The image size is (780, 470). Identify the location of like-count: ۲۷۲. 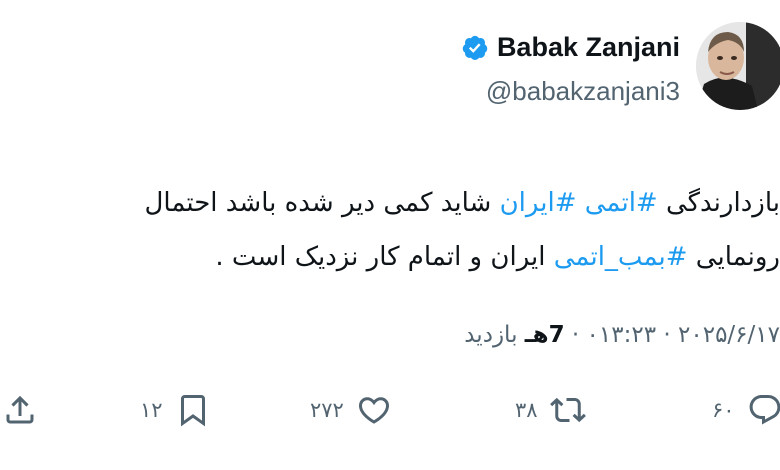
(327, 410).